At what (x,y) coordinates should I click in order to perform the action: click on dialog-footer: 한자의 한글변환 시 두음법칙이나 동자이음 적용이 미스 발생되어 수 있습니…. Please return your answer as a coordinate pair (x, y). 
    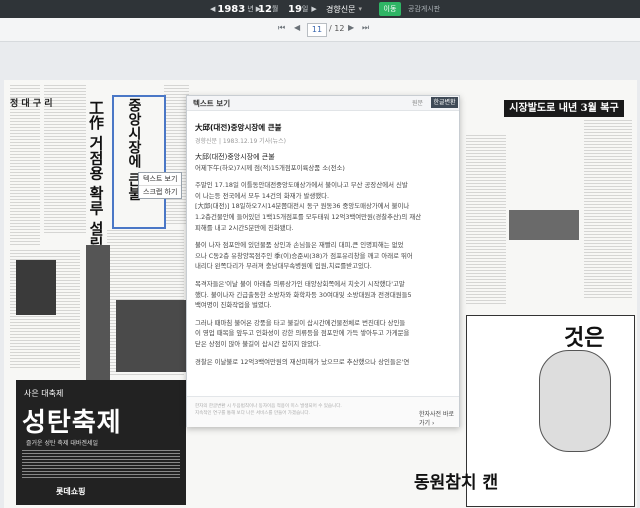
    Looking at the image, I should click on (323, 411).